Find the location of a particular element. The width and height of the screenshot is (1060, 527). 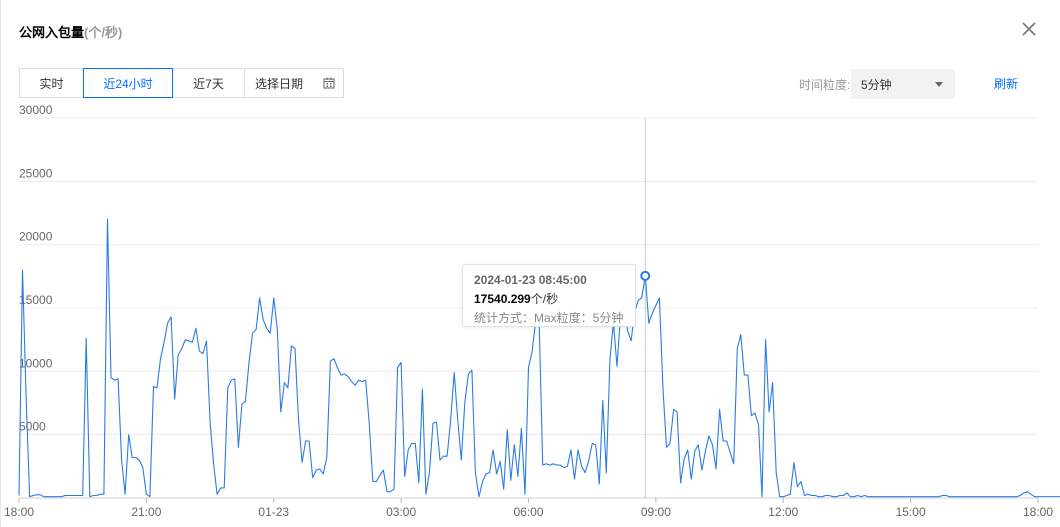

y-tick-label: 15000 is located at coordinates (36, 300).